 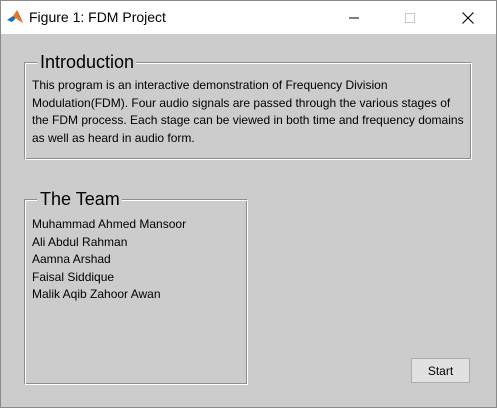 I want to click on matlab-icon, so click(x=15, y=17).